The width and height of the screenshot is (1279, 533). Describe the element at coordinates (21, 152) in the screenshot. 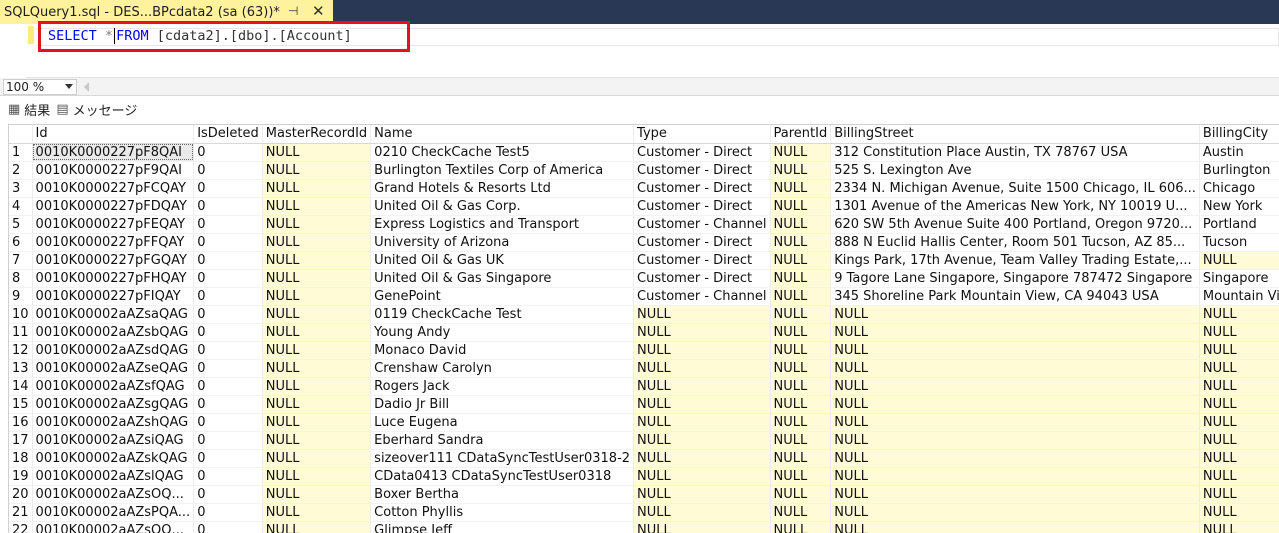

I see `row-number: 1` at that location.